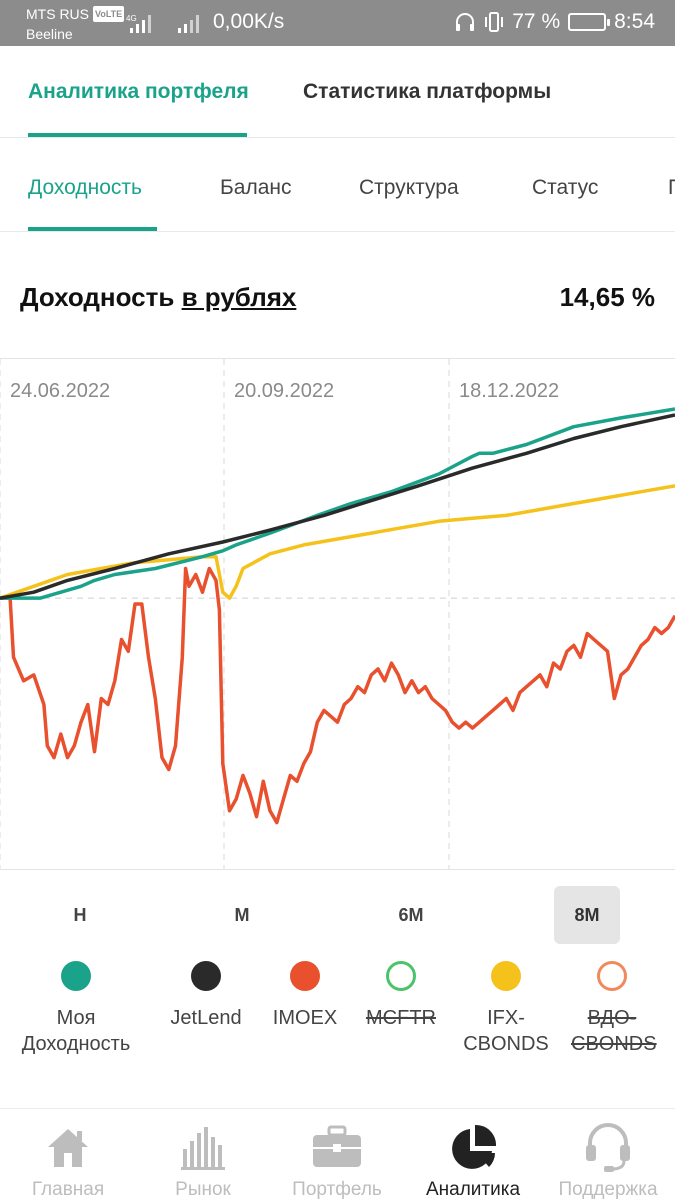 The width and height of the screenshot is (675, 1200). Describe the element at coordinates (474, 1146) in the screenshot. I see `pie-chart-icon` at that location.